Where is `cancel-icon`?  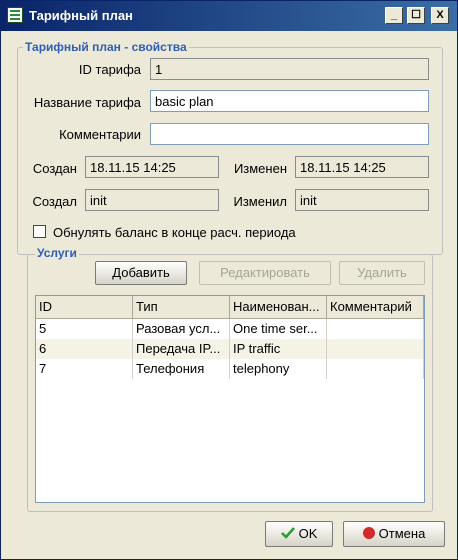
cancel-icon is located at coordinates (368, 533).